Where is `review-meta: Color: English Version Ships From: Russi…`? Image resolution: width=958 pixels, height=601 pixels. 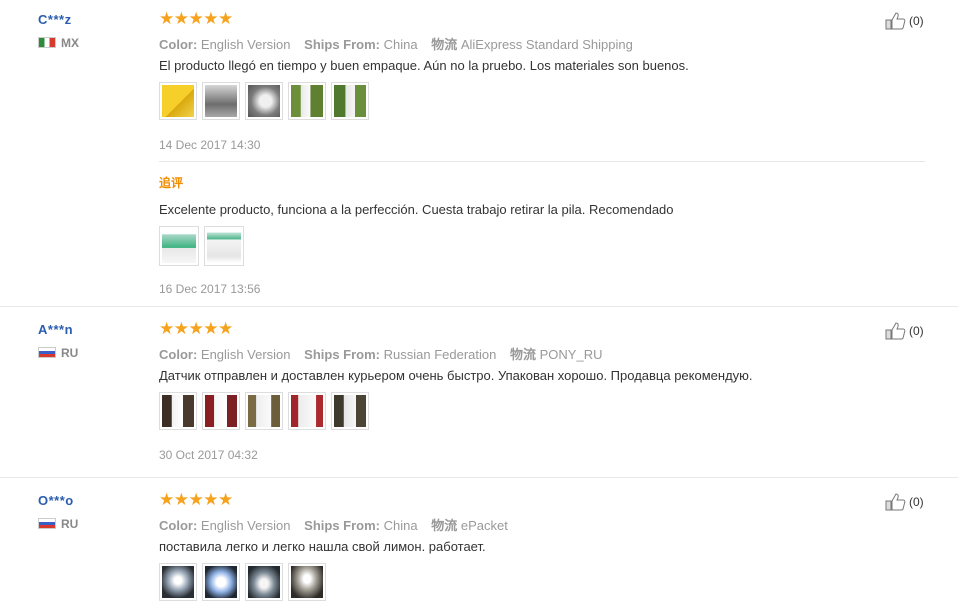
review-meta: Color: English Version Ships From: Russi… is located at coordinates (381, 354).